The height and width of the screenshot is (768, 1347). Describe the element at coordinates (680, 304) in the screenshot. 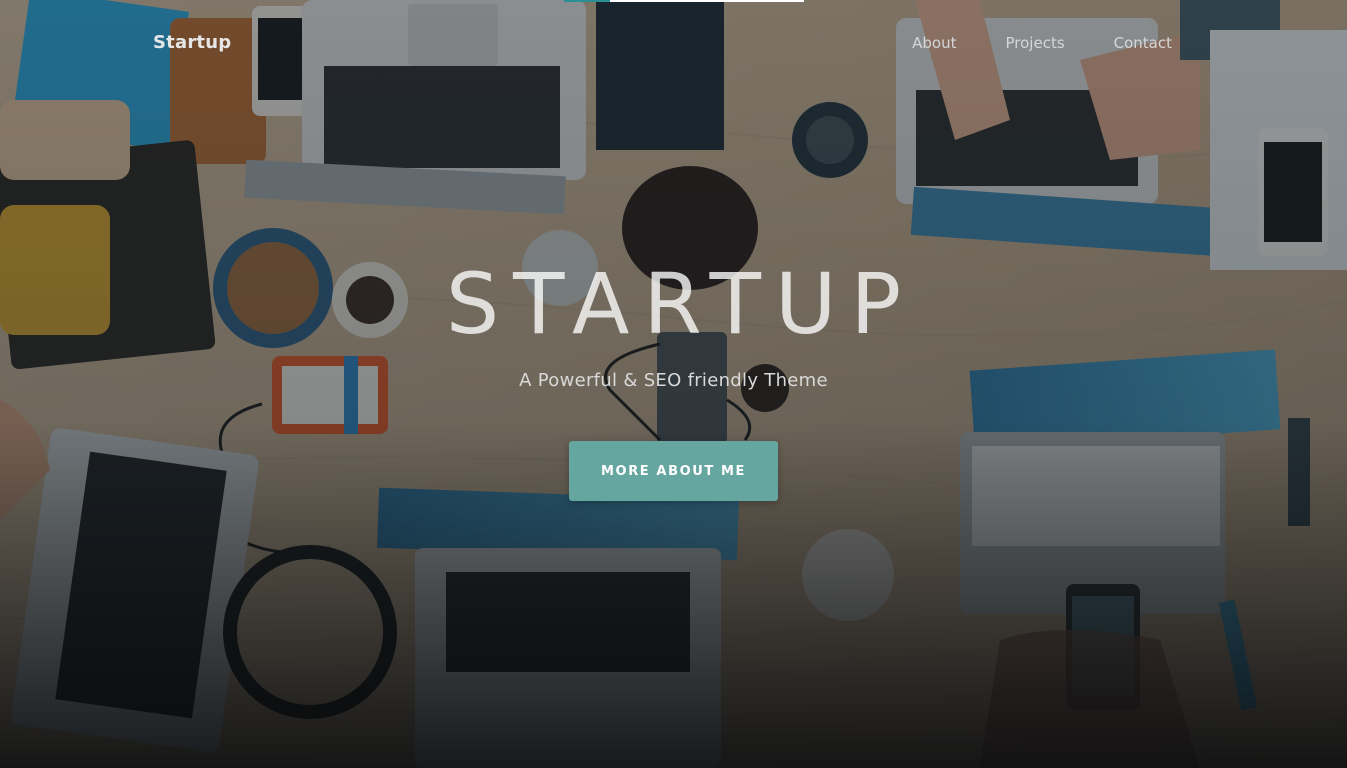

I see `hero-title: STARTUP` at that location.